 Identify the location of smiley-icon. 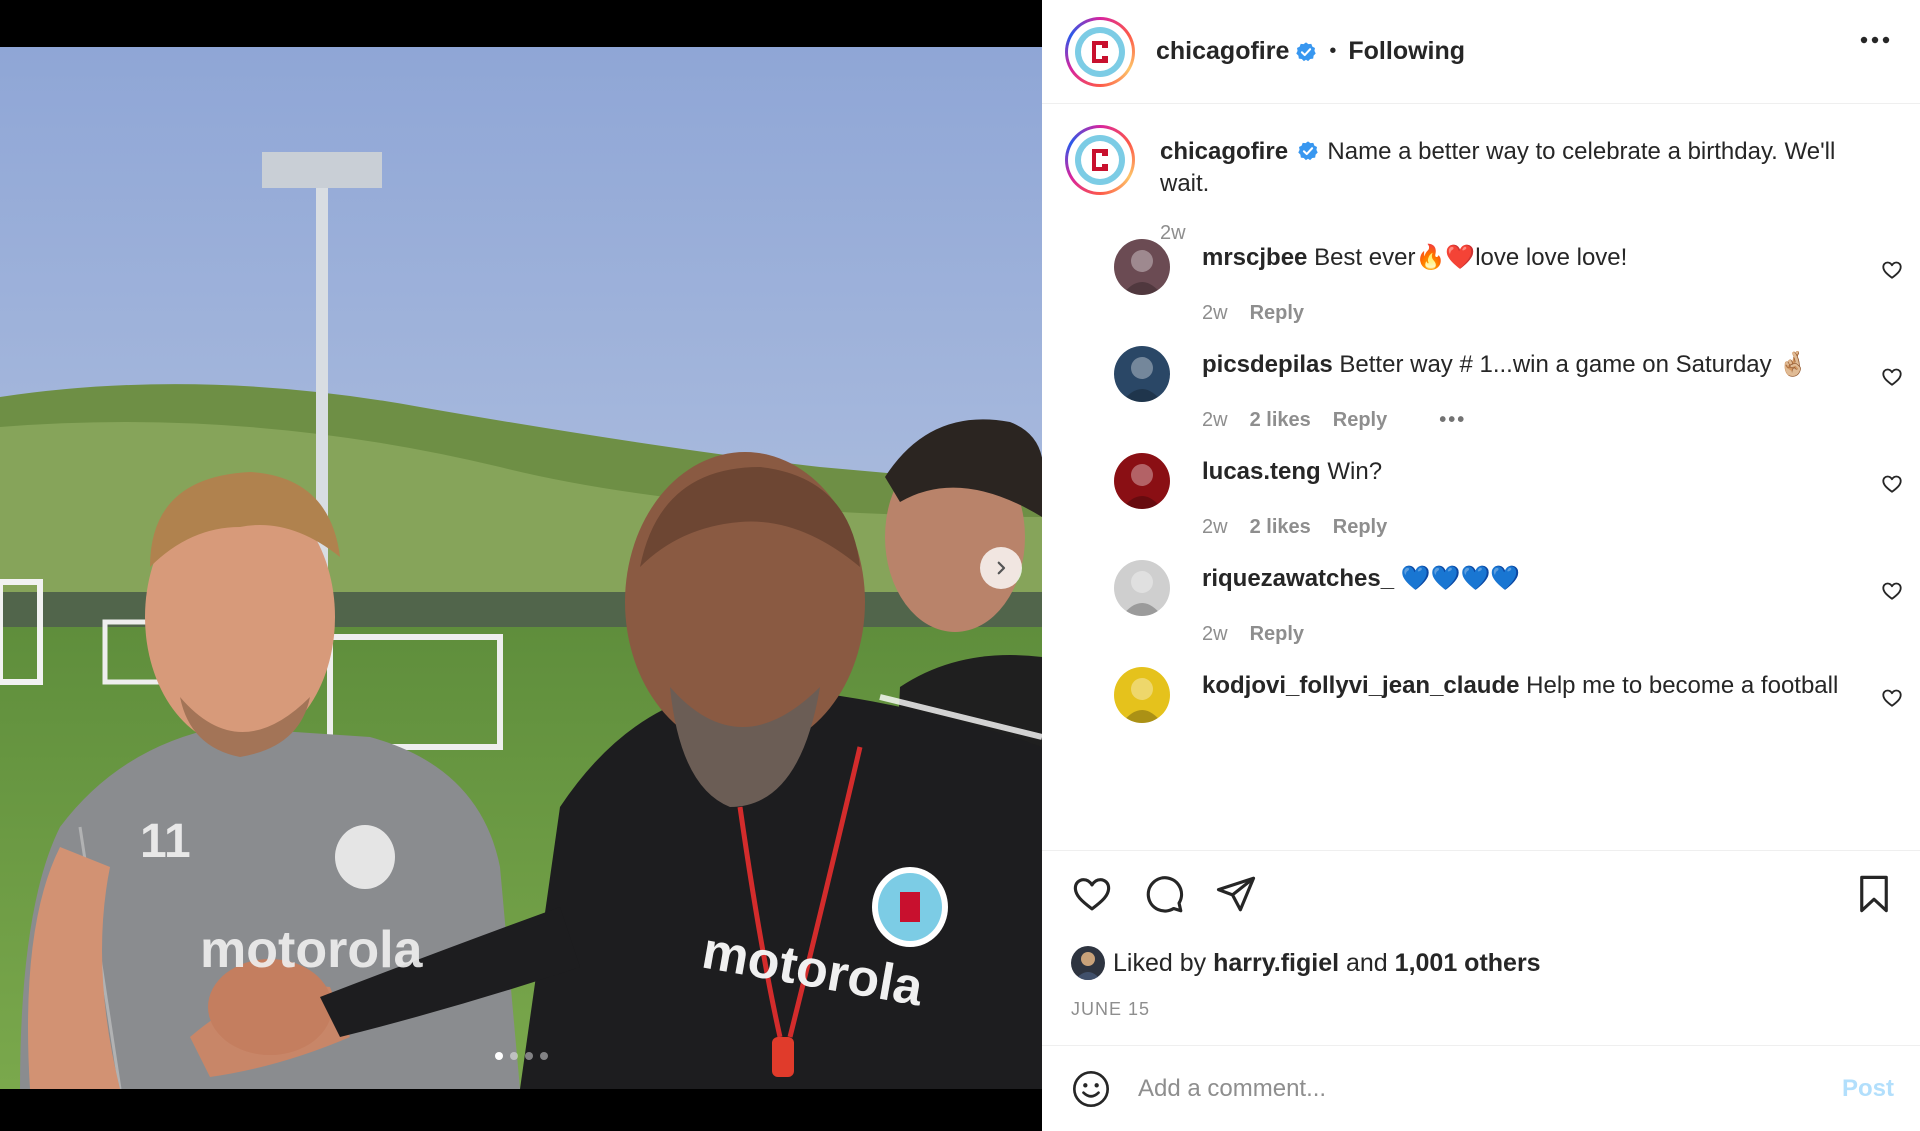
(1091, 1089).